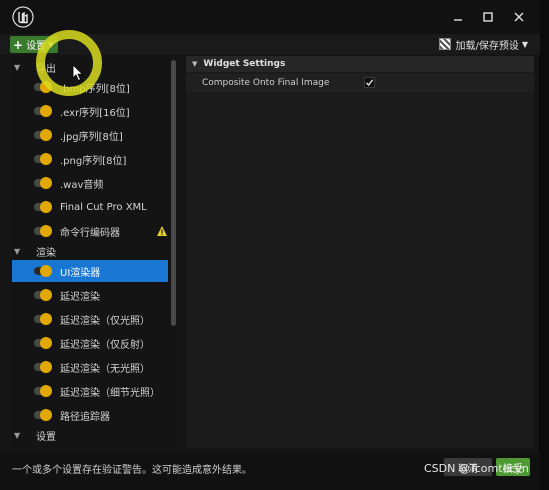 This screenshot has width=549, height=490. I want to click on list-item: 延迟渲染（仅光照）, so click(90, 319).